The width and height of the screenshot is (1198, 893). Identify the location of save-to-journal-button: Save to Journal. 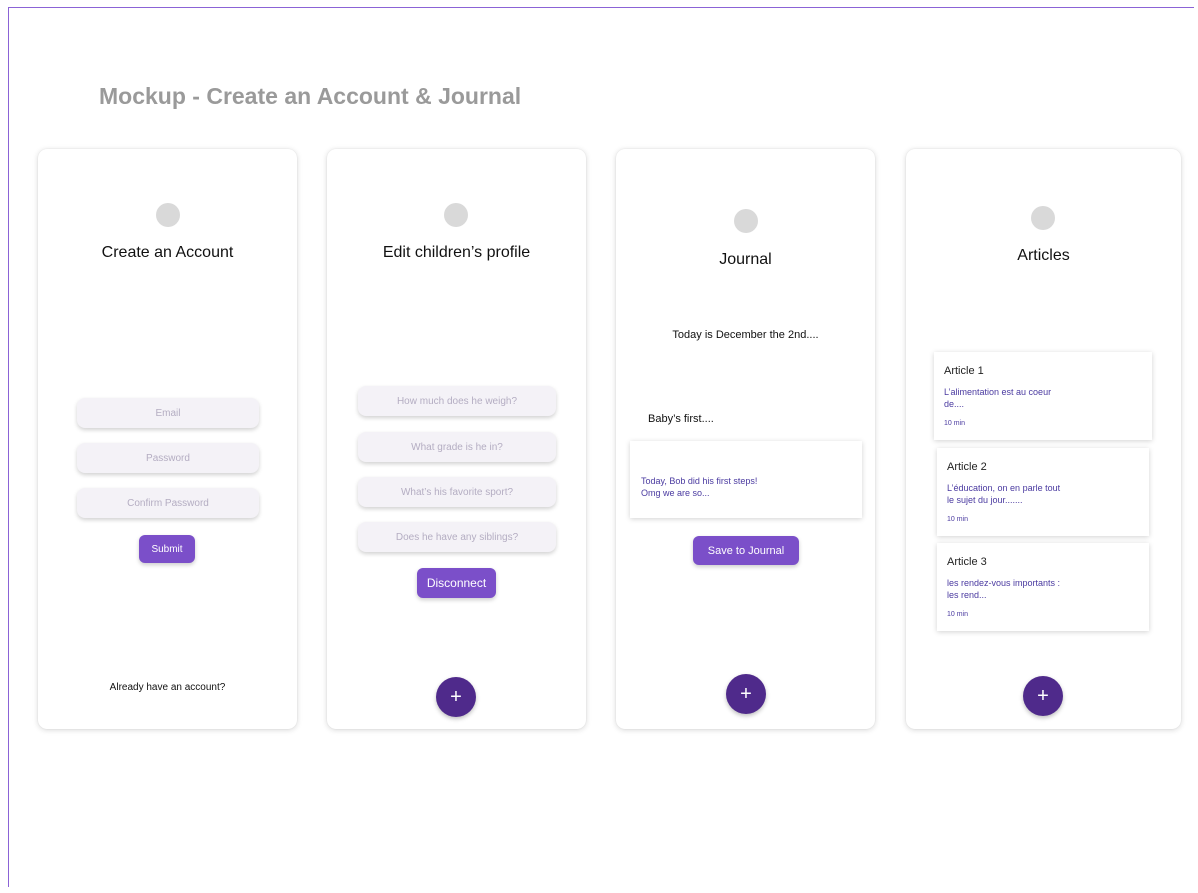
(746, 550).